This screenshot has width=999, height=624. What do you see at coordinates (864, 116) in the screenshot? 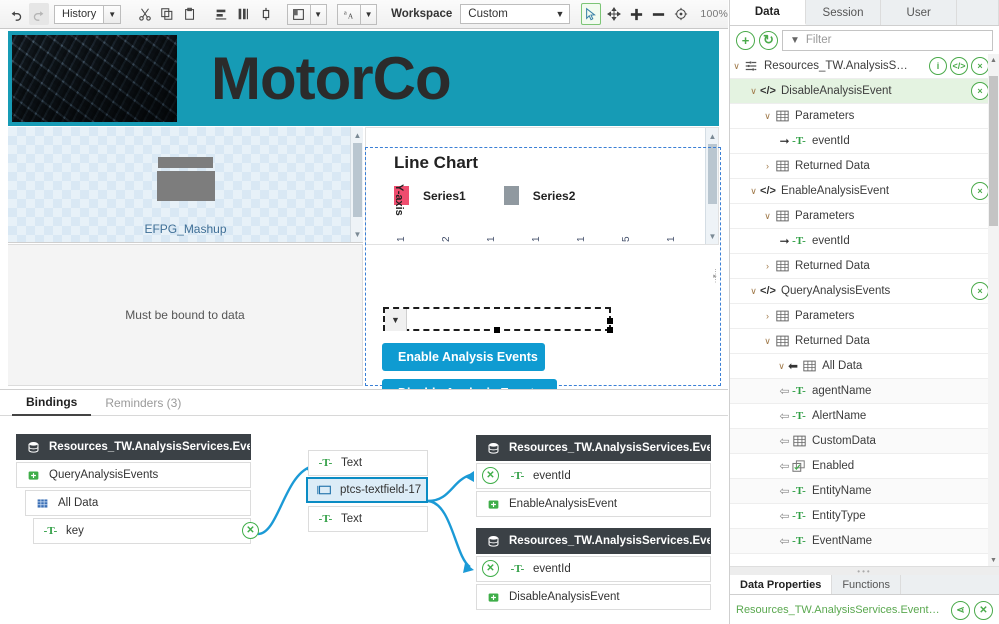
I see `tree-row-parameters-1: ∨ Parameters` at bounding box center [864, 116].